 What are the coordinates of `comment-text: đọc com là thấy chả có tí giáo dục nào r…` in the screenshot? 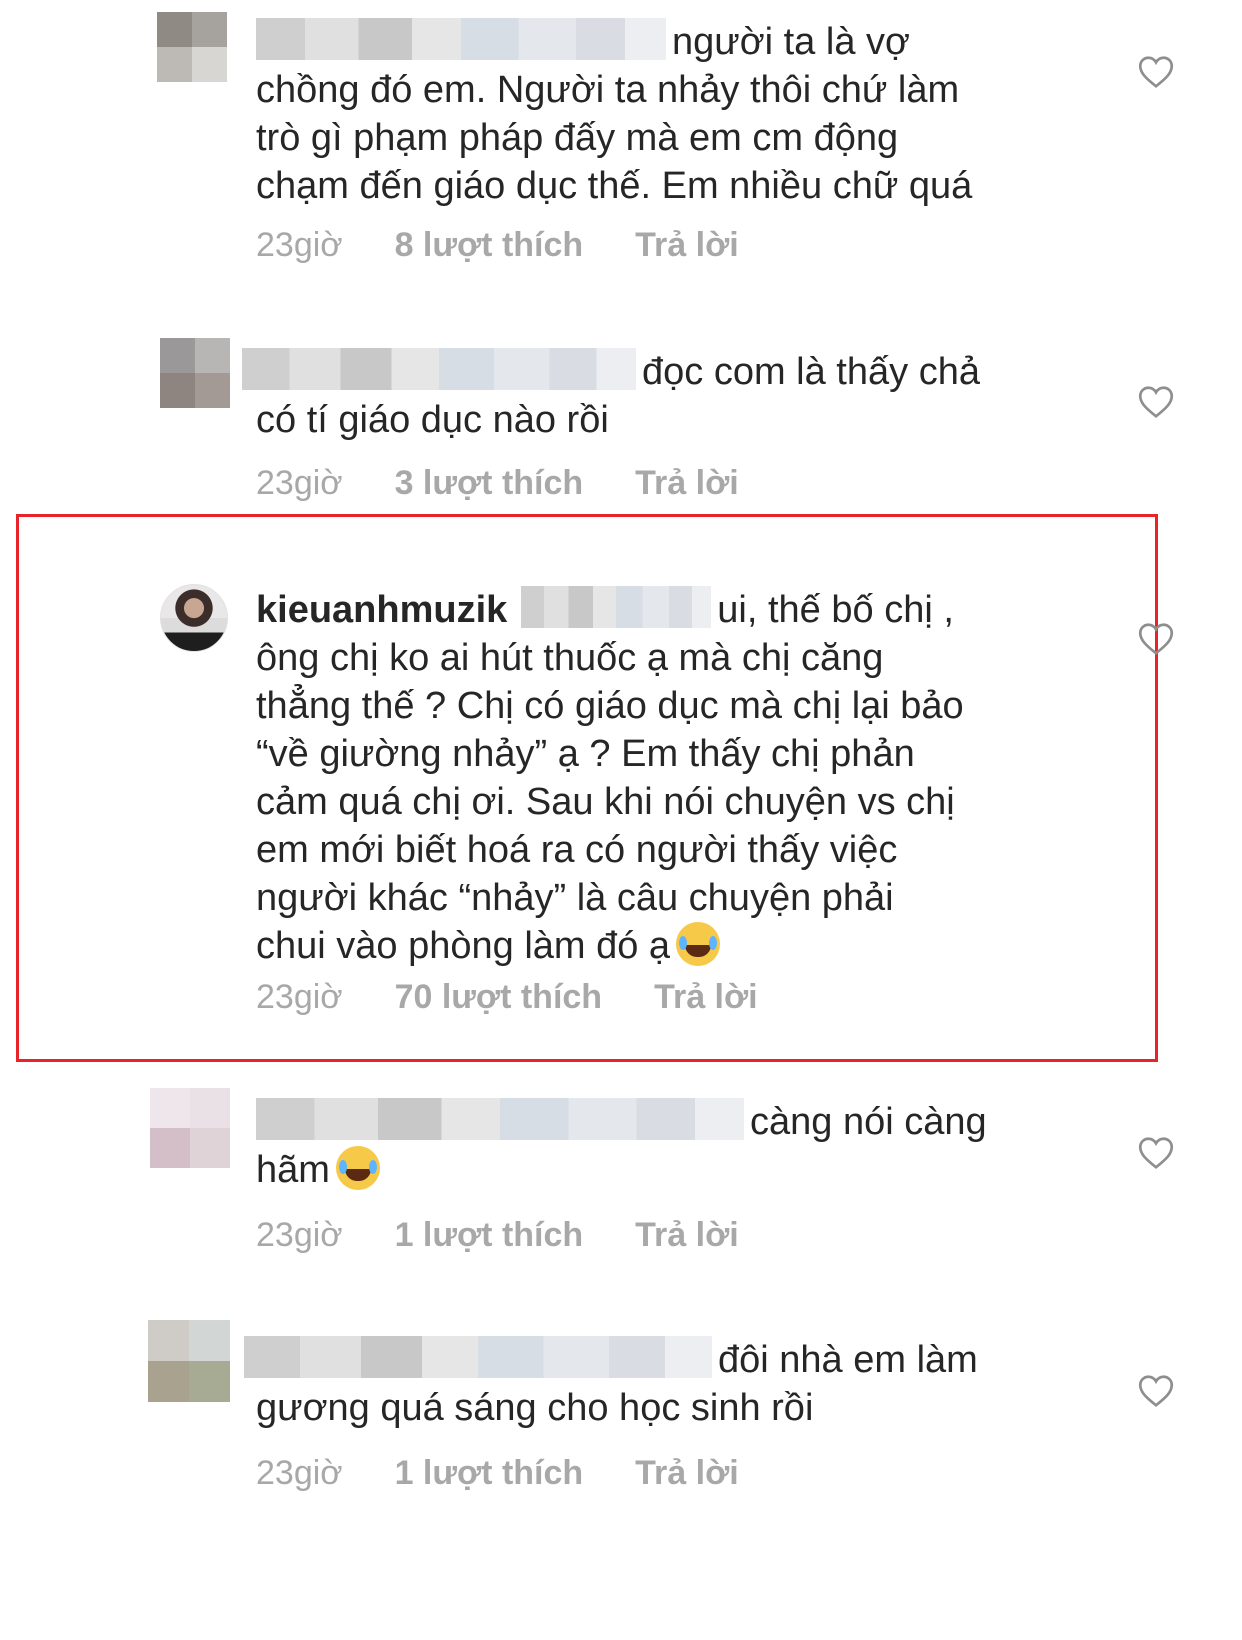 It's located at (659, 396).